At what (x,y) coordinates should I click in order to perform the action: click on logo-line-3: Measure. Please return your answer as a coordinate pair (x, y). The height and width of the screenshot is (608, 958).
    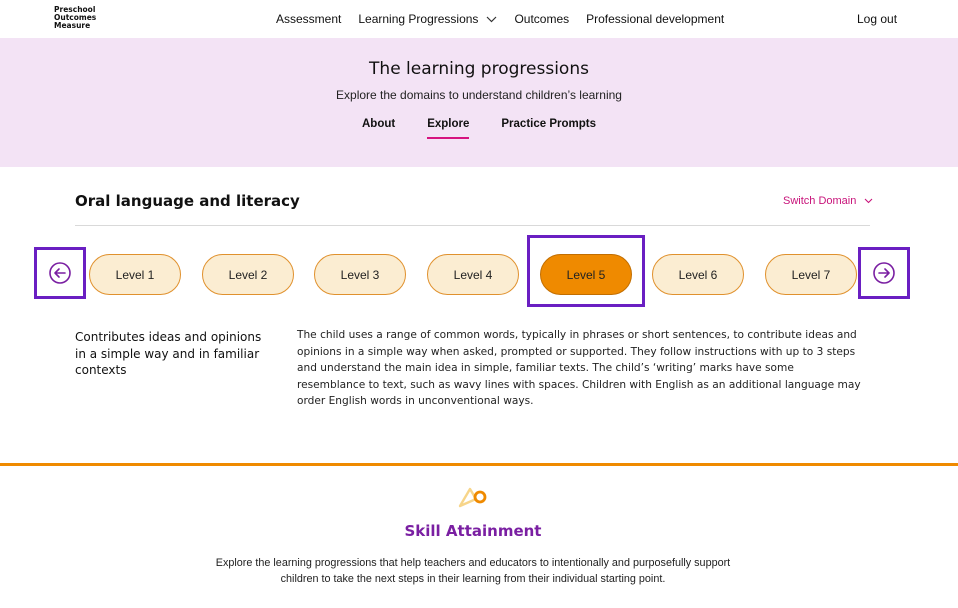
    Looking at the image, I should click on (72, 25).